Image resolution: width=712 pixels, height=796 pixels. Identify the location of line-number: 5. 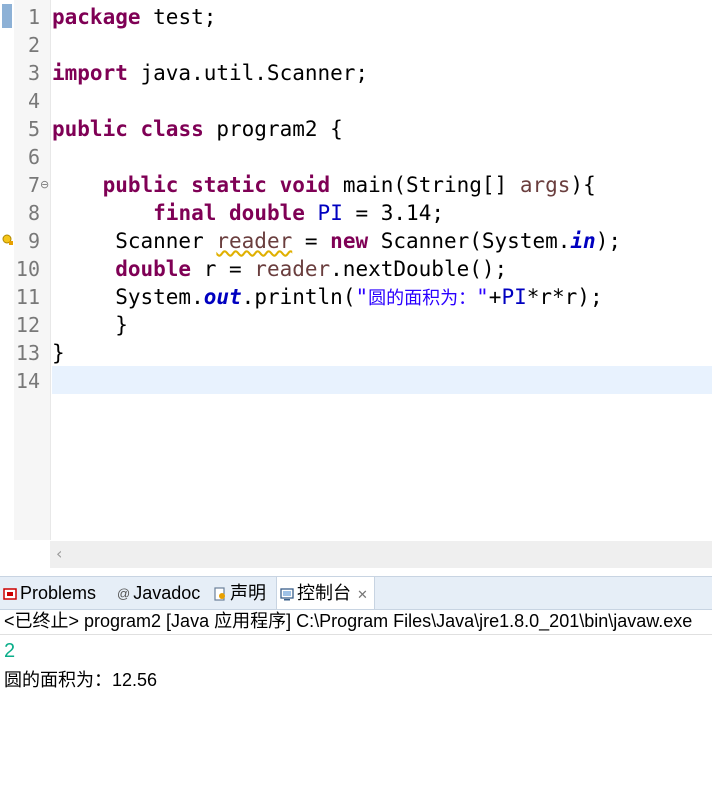
(33, 129).